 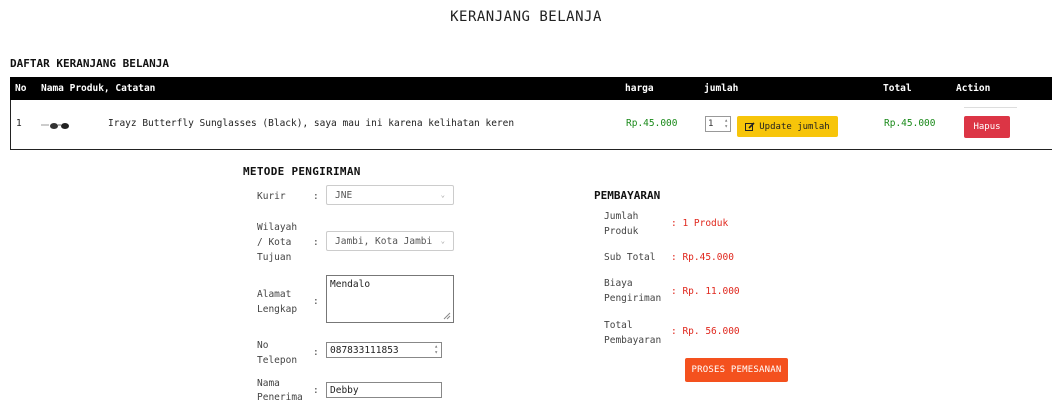 What do you see at coordinates (987, 127) in the screenshot?
I see `delete-button: Hapus` at bounding box center [987, 127].